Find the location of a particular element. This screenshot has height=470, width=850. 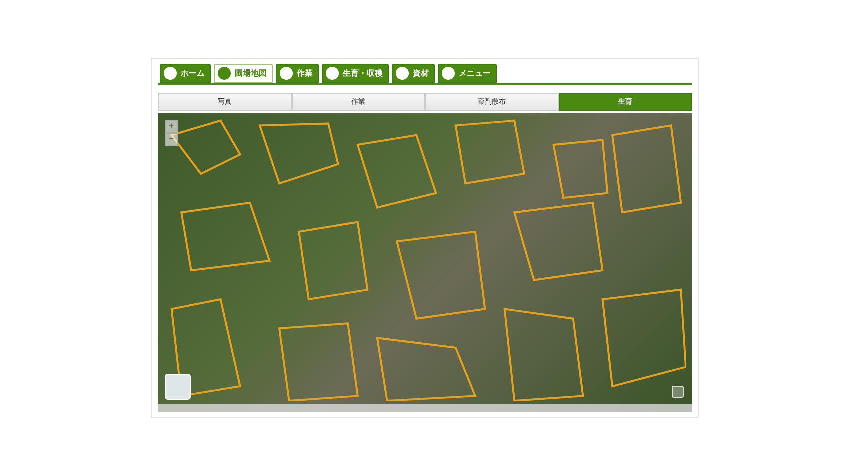

map-layer-thumbnail is located at coordinates (178, 387).